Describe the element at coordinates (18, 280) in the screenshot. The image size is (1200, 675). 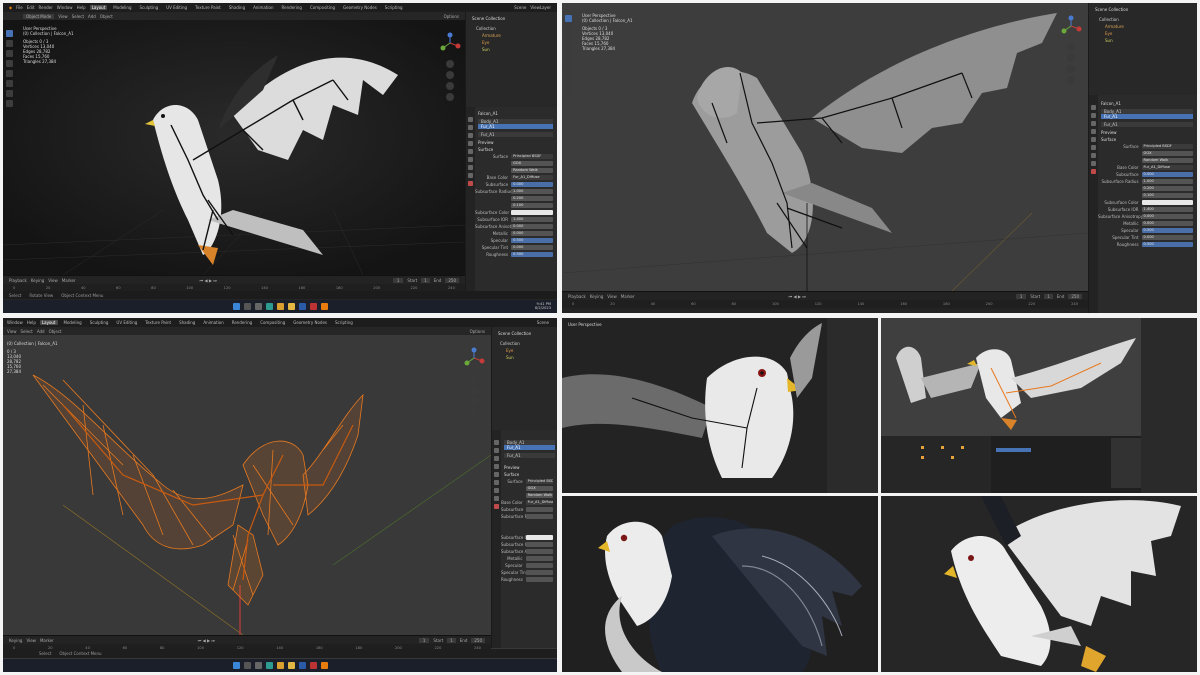
I see `timeline-playback-menu: Playback` at that location.